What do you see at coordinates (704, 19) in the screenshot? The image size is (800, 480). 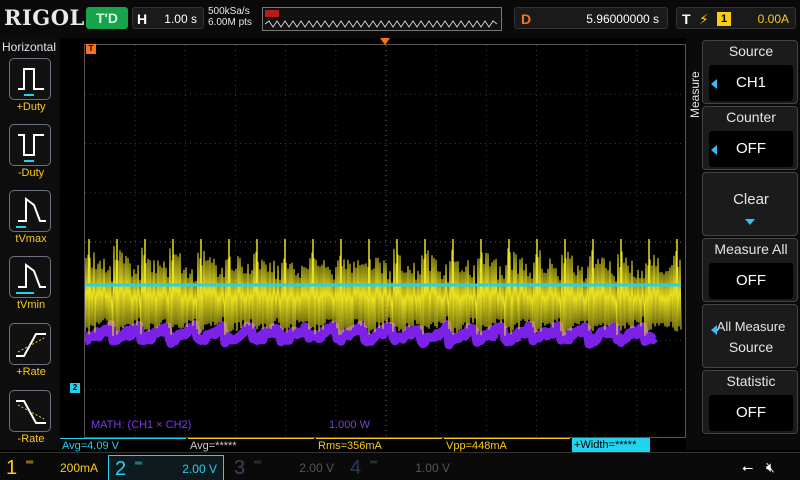 I see `rising-edge-icon: ⚡` at bounding box center [704, 19].